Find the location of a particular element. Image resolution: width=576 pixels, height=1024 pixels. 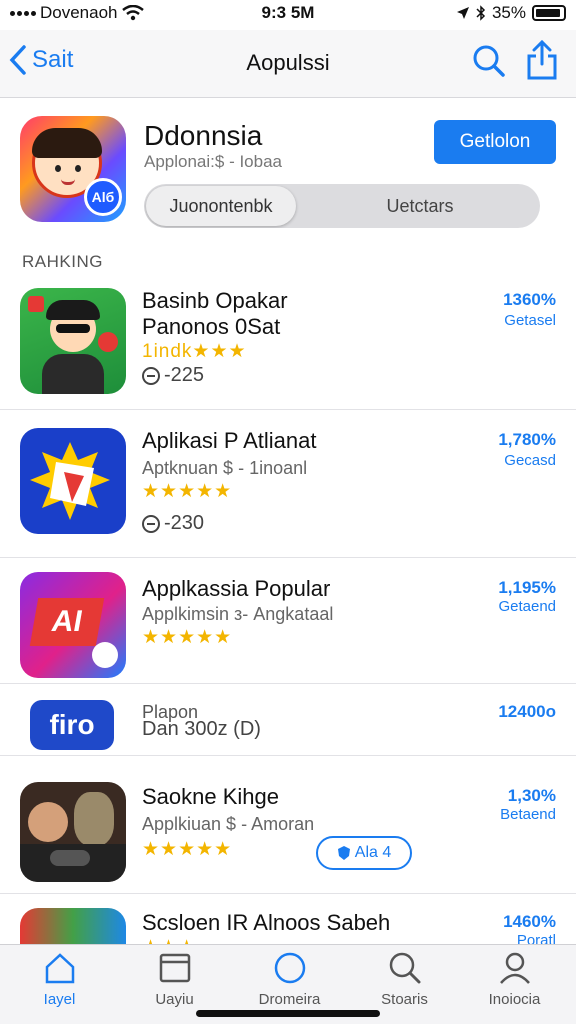

rating-stars: 1indk★★★ is located at coordinates (194, 351).